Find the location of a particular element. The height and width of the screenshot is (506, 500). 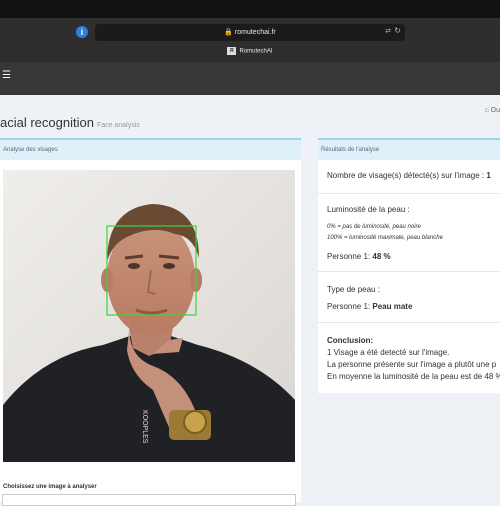

skin-type-value: Peau mate is located at coordinates (392, 306).